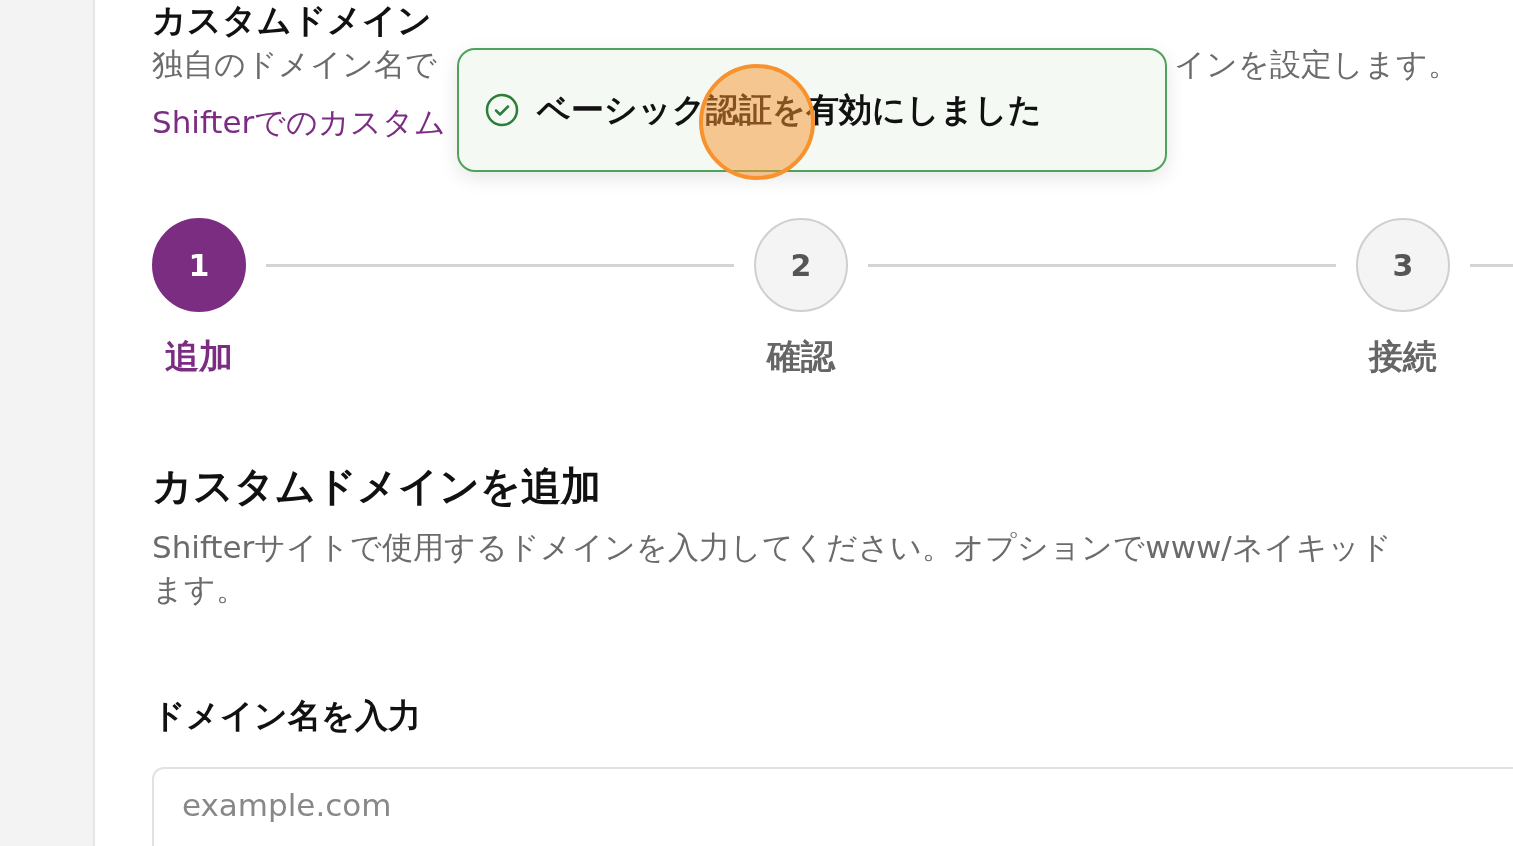 Image resolution: width=1513 pixels, height=846 pixels. Describe the element at coordinates (801, 356) in the screenshot. I see `step-label: 確認` at that location.